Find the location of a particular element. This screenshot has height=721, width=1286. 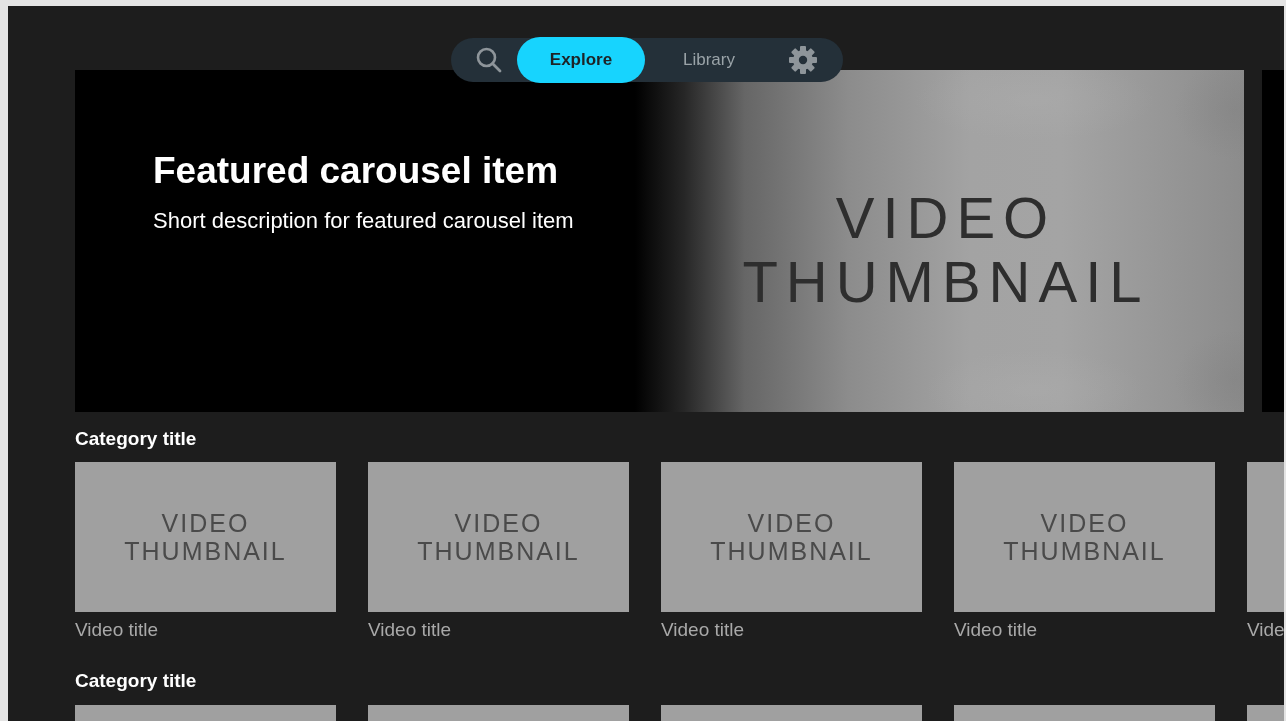

featured-title: Featured carousel item is located at coordinates (356, 171).